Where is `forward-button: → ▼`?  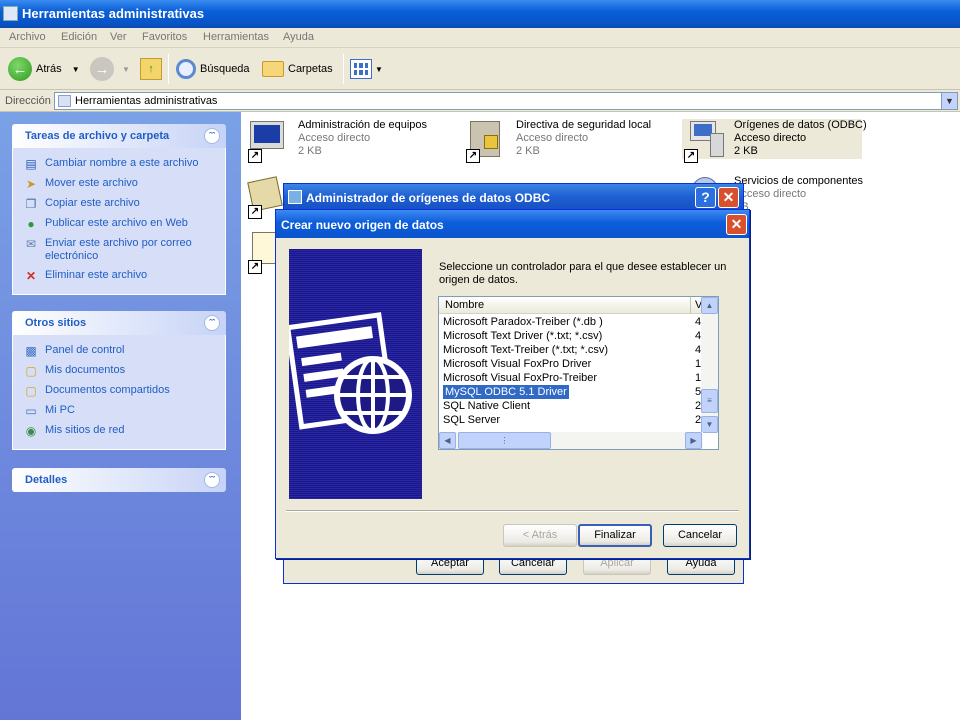 forward-button: → ▼ is located at coordinates (110, 69).